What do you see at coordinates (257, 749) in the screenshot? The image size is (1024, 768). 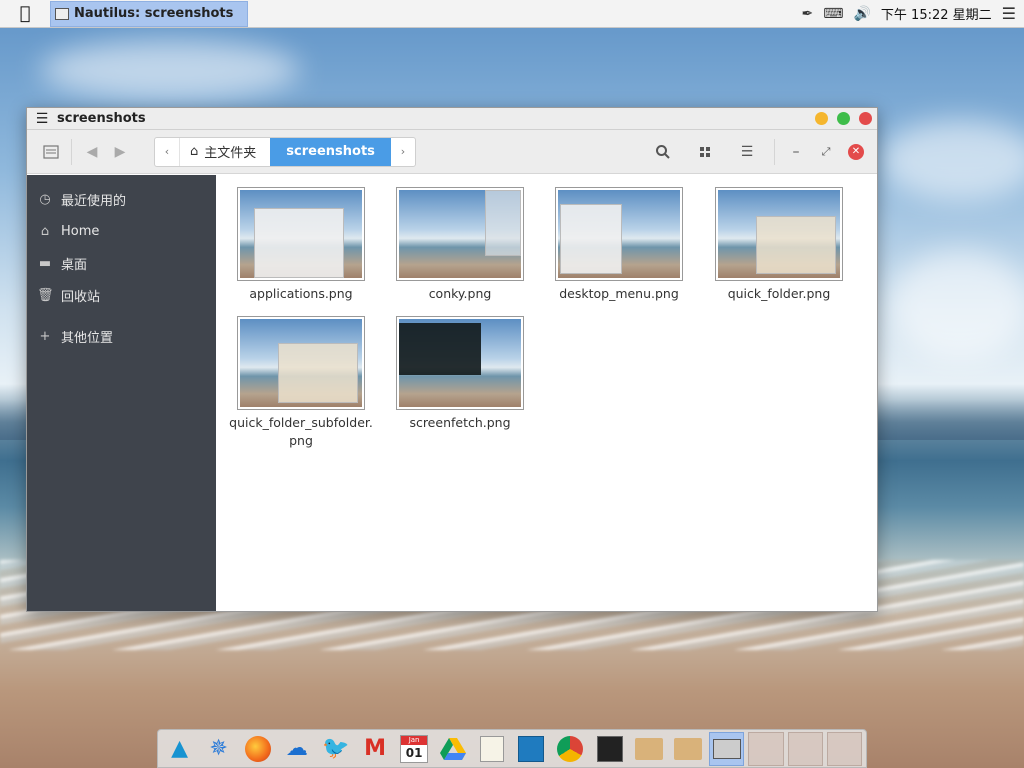 I see `firefox-icon` at bounding box center [257, 749].